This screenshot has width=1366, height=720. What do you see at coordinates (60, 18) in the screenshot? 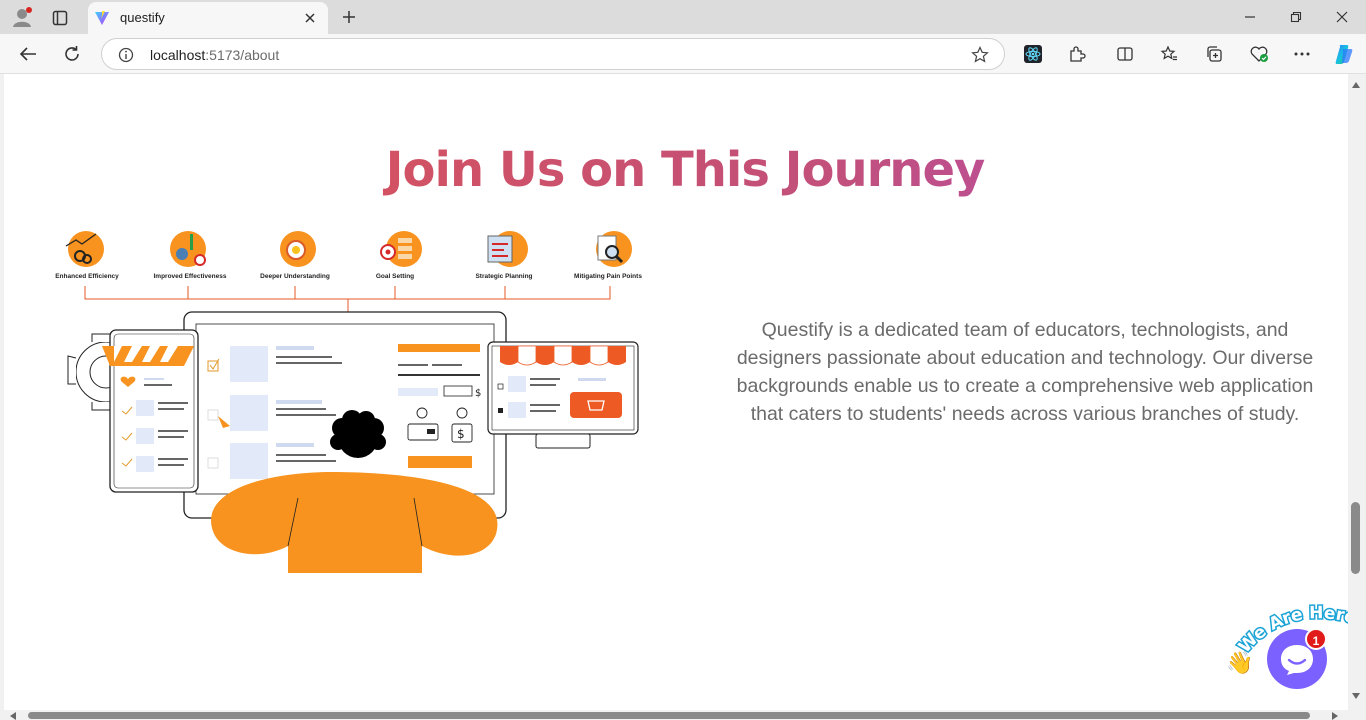
I see `tab-actions-icon` at bounding box center [60, 18].